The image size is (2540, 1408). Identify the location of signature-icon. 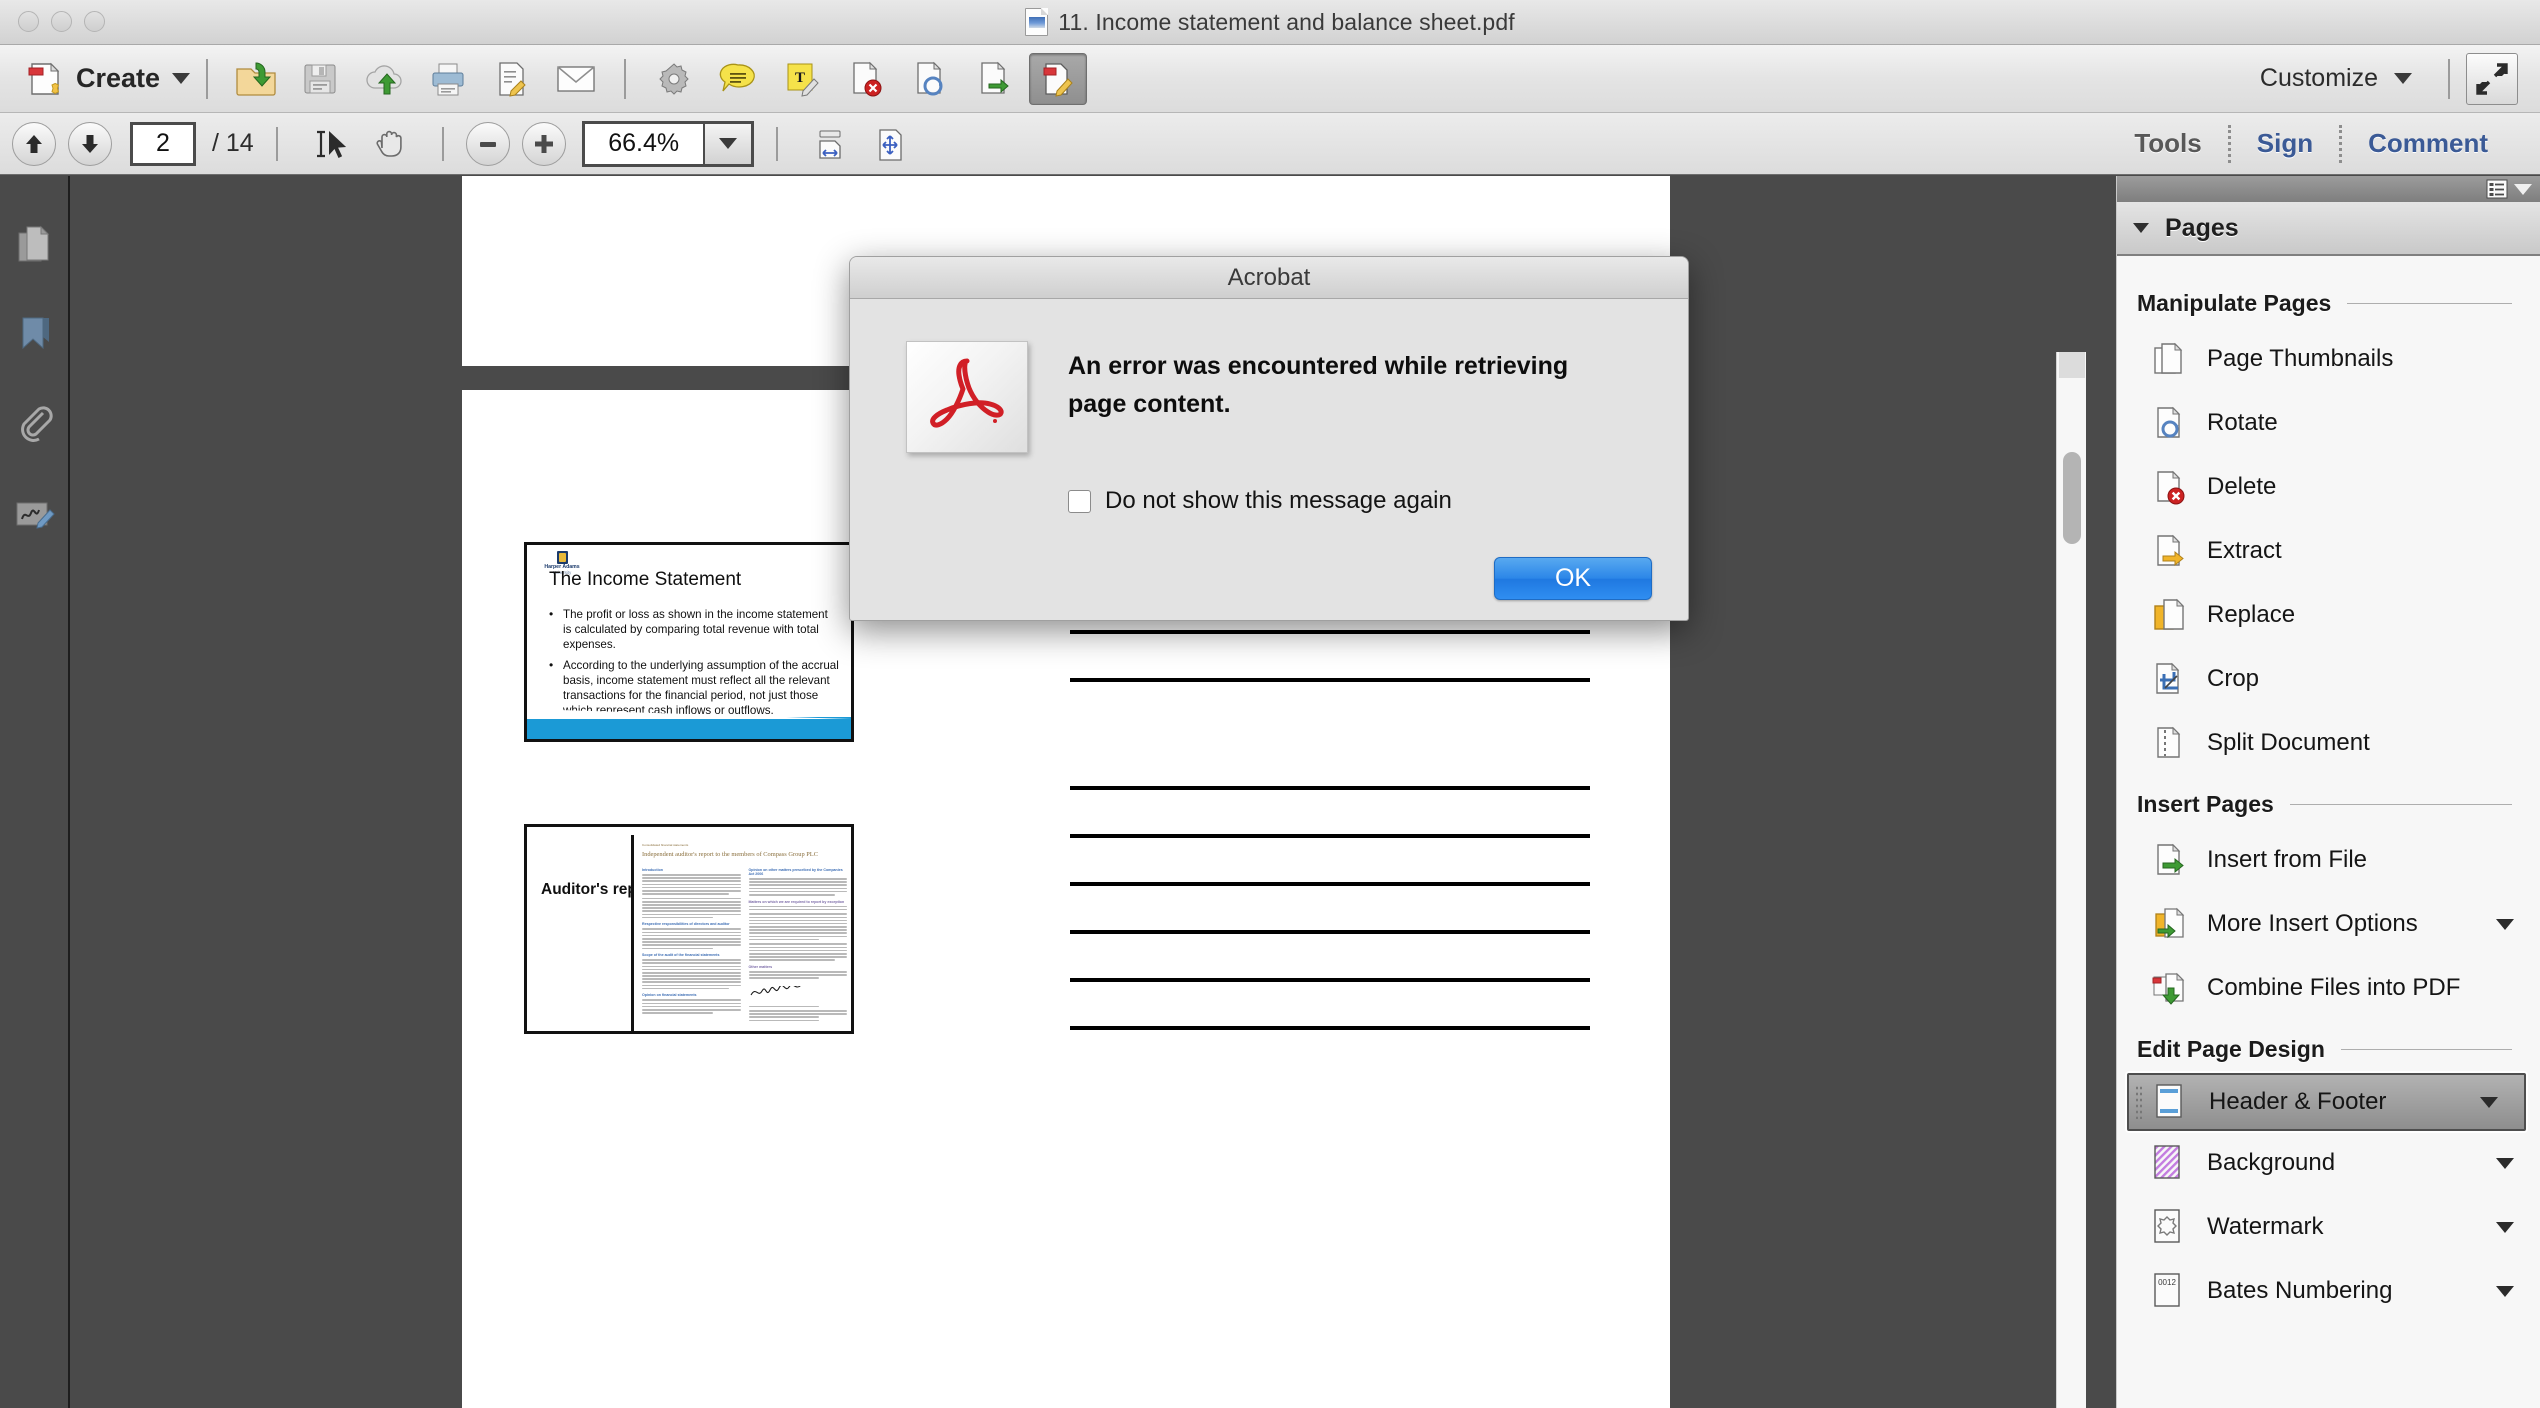
(35, 515).